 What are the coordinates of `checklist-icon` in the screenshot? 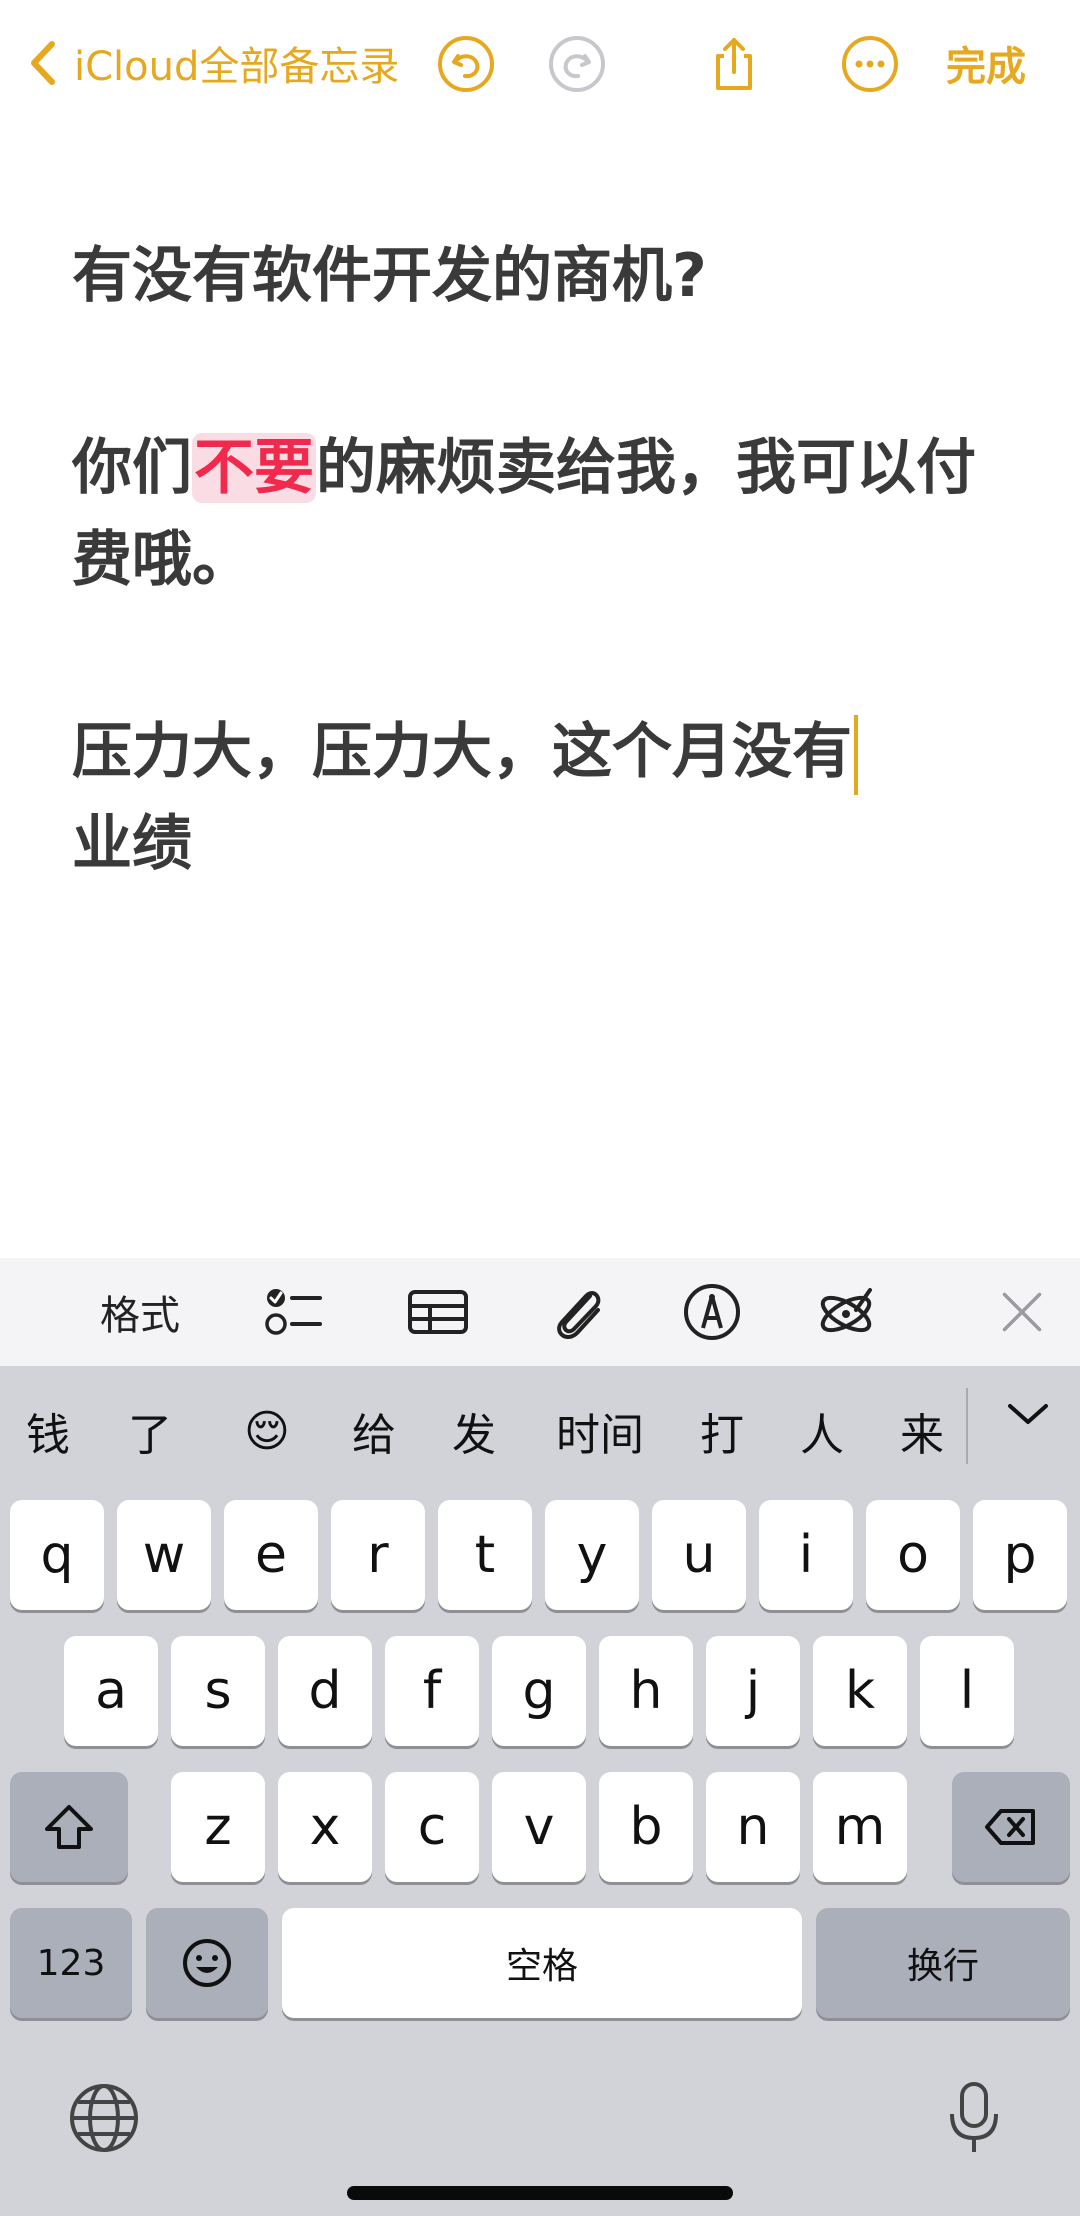 It's located at (294, 1312).